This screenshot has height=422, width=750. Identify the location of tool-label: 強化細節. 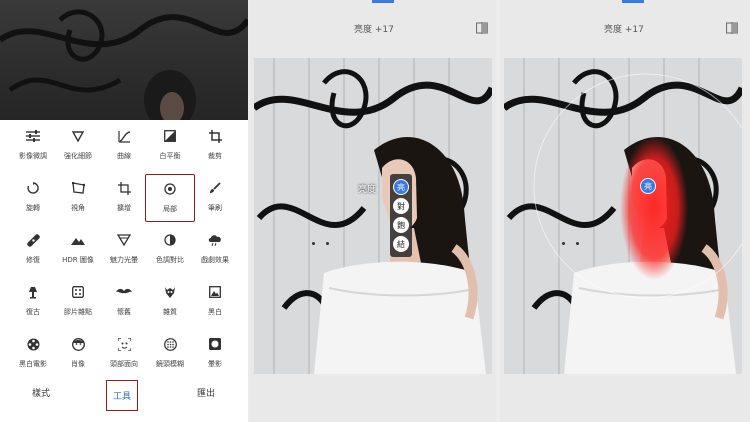
(78, 156).